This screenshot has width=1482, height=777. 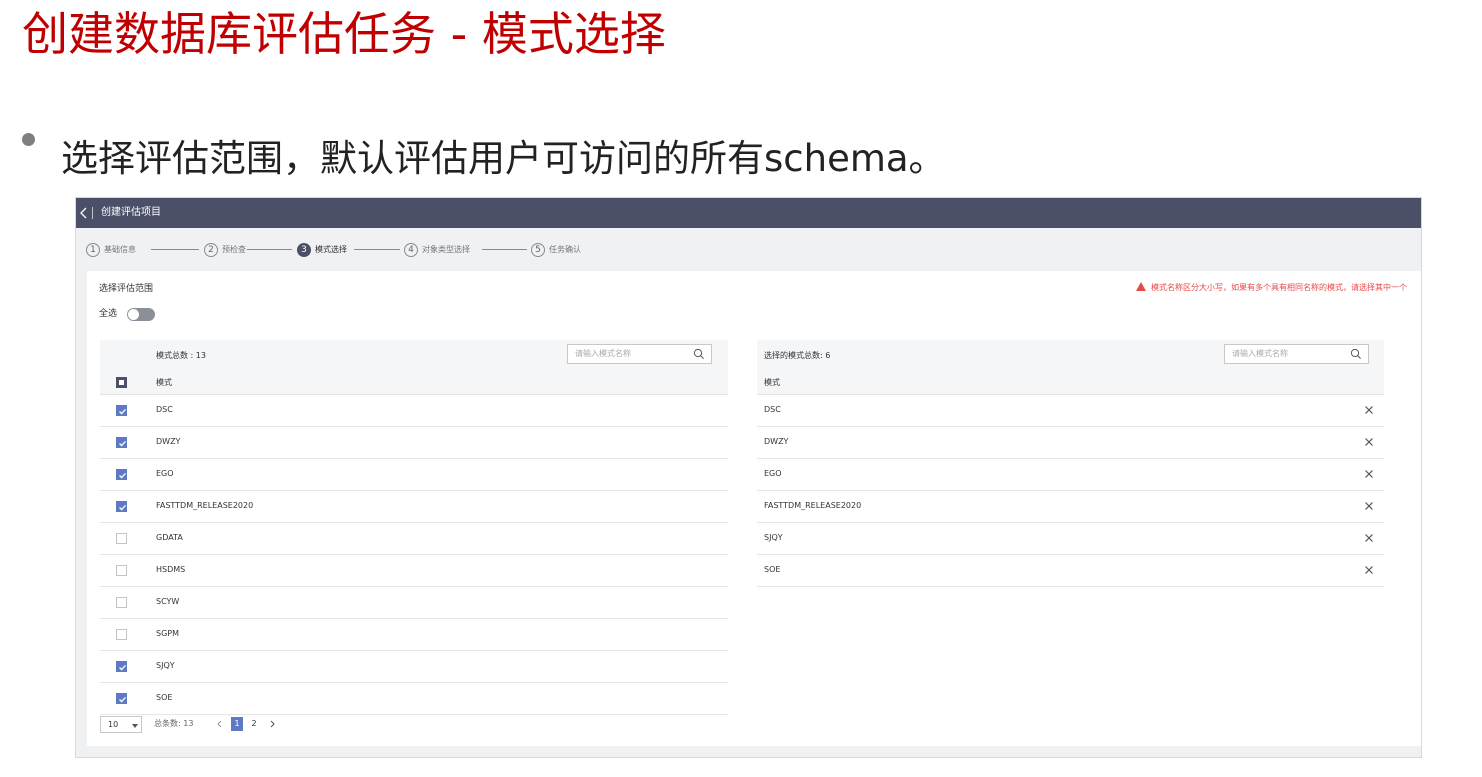 I want to click on warning-icon, so click(x=1141, y=286).